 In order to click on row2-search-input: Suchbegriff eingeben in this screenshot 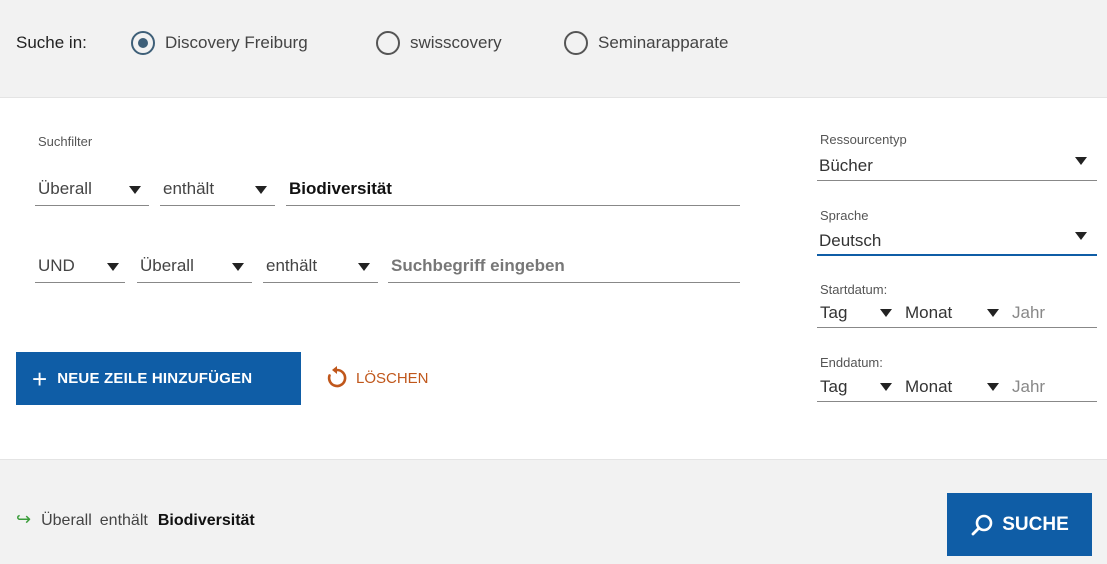, I will do `click(564, 266)`.